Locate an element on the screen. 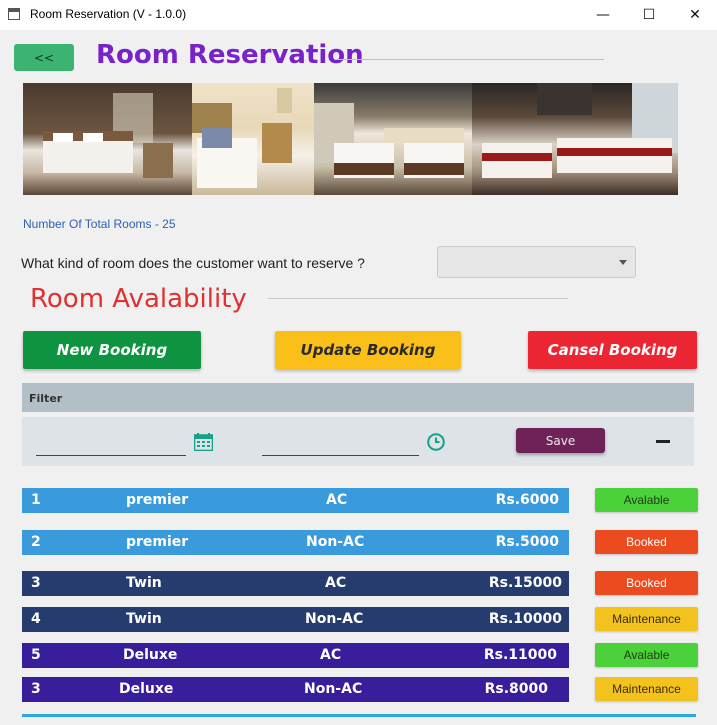 This screenshot has width=717, height=725. filter-panel: Save is located at coordinates (358, 441).